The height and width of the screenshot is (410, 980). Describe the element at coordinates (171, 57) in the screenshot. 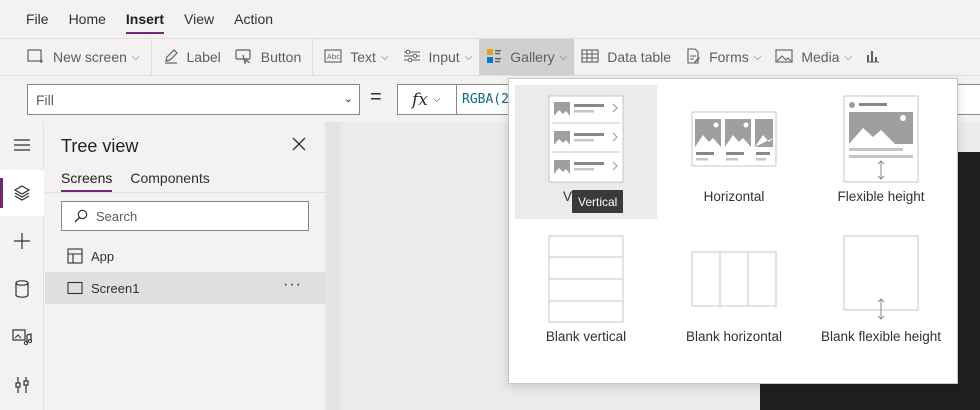

I see `label-icon` at that location.